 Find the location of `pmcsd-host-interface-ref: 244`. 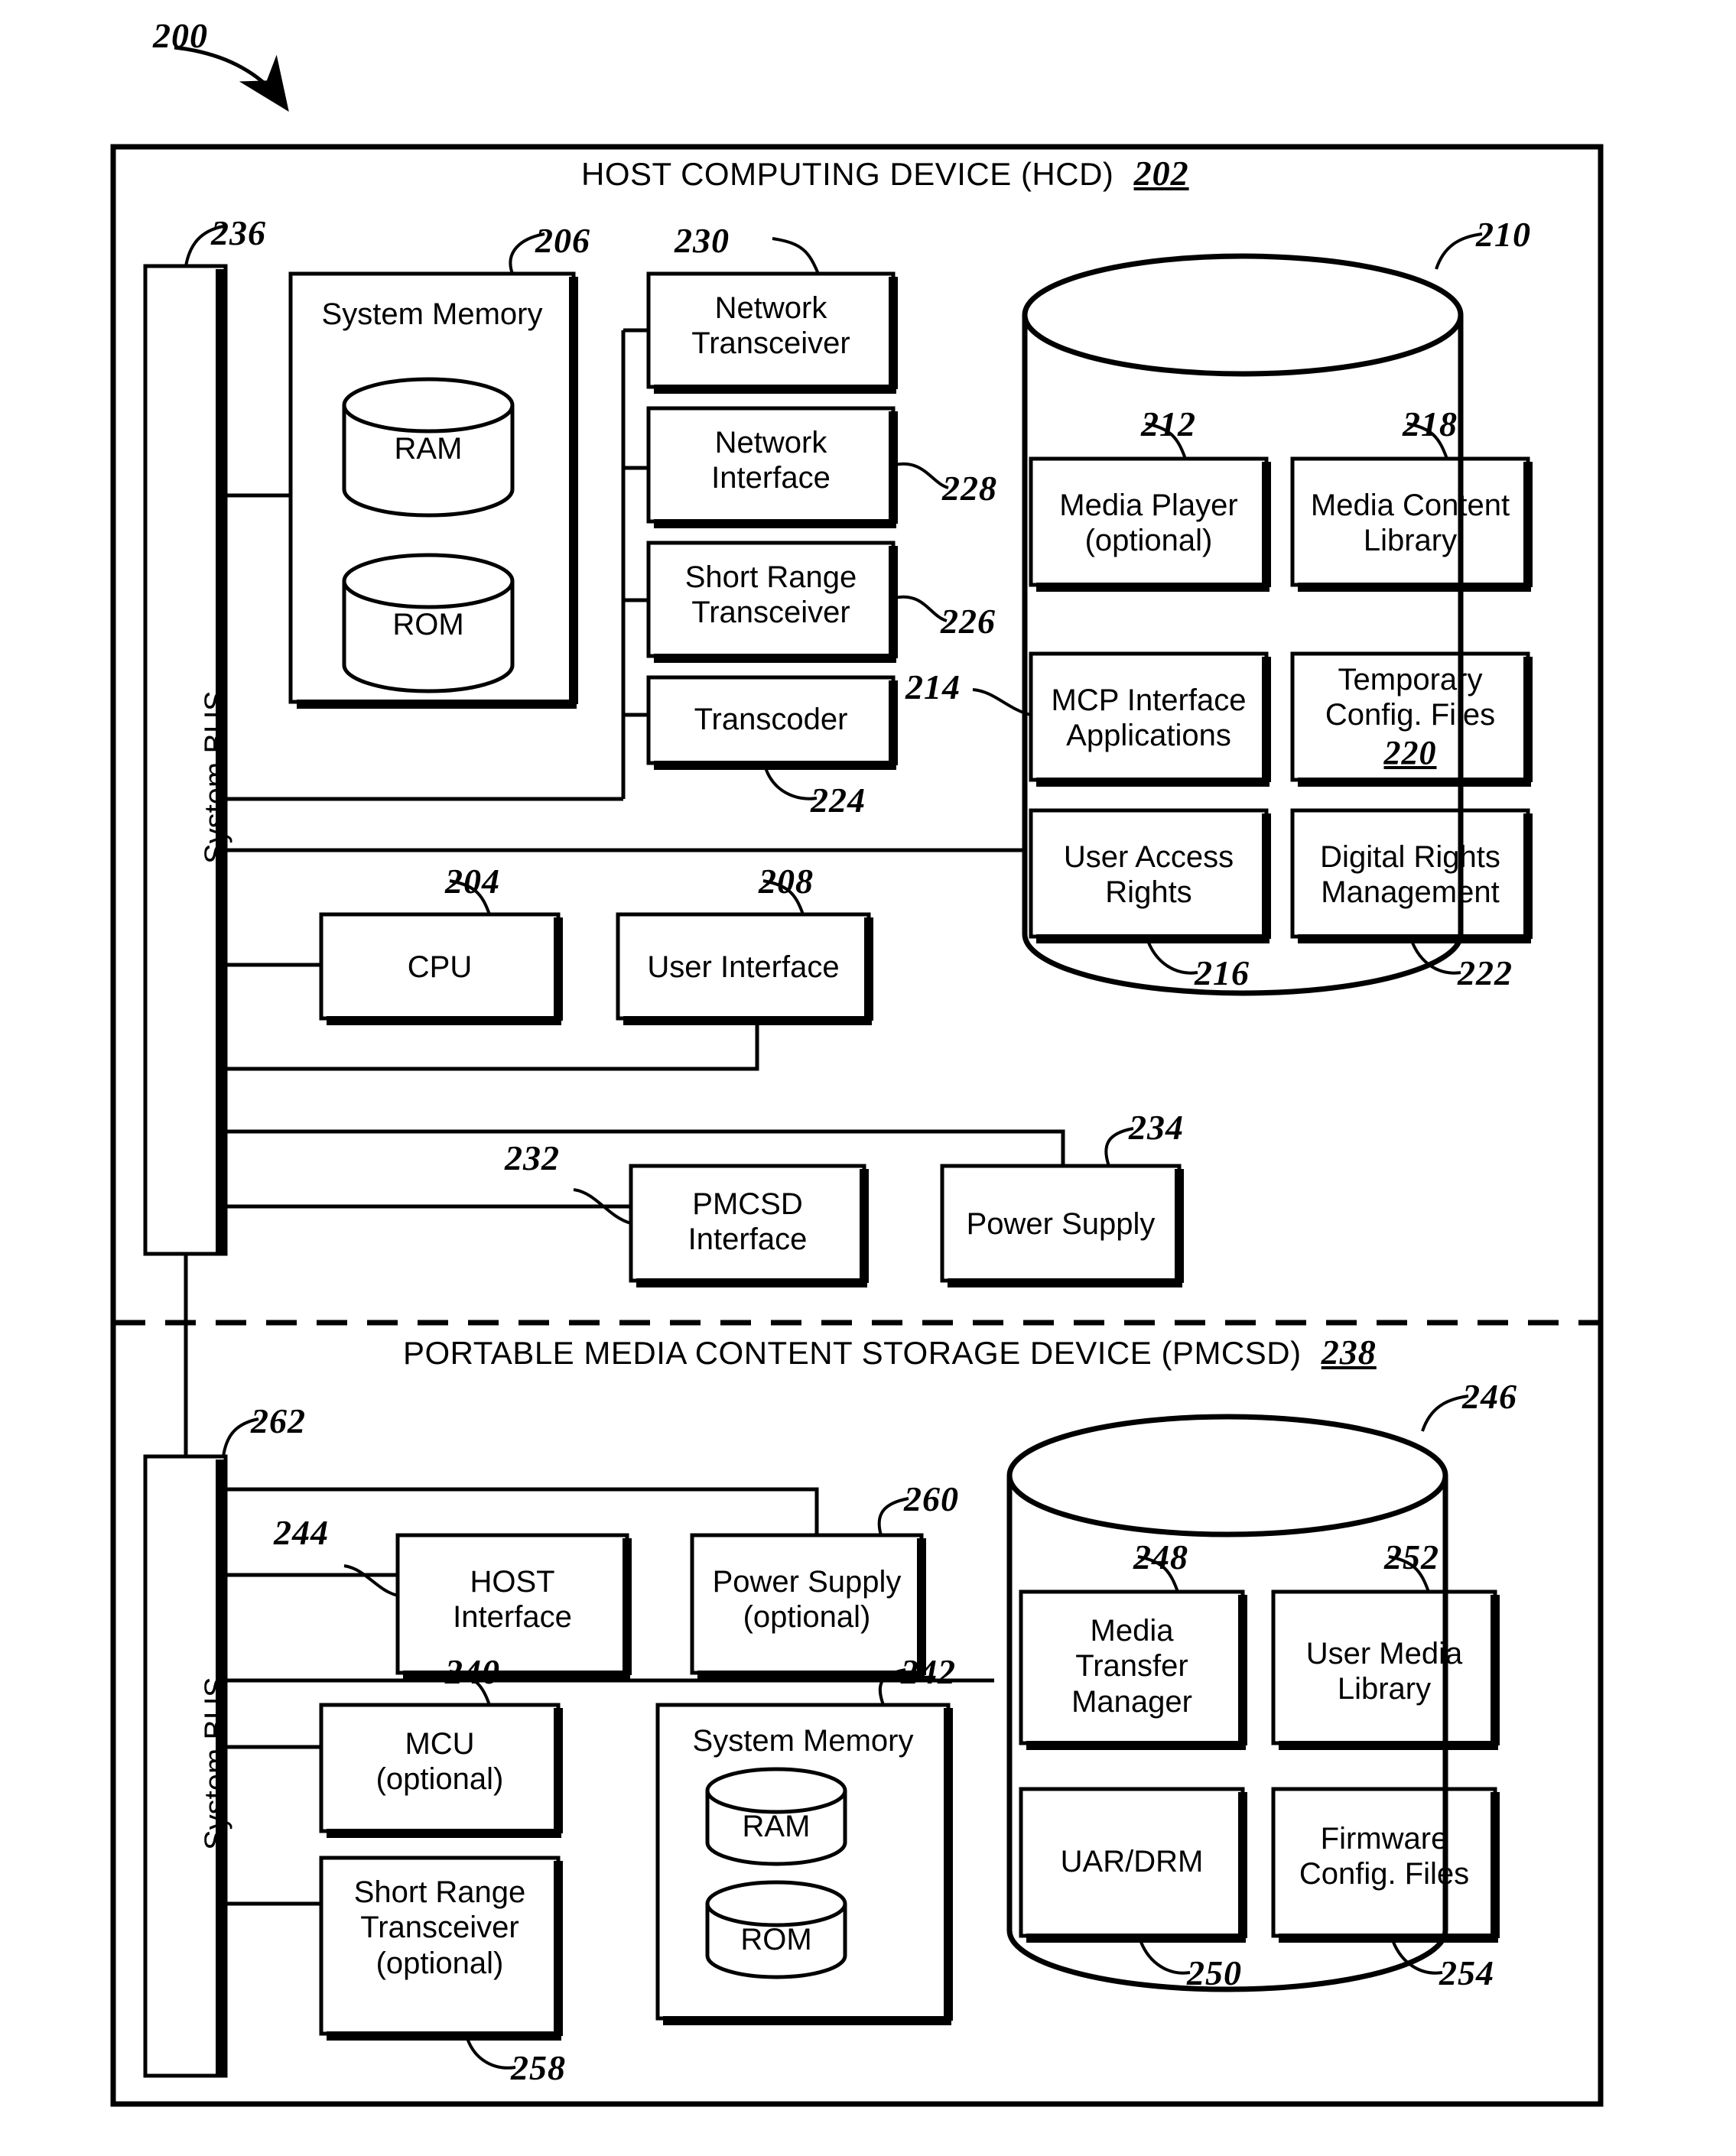

pmcsd-host-interface-ref: 244 is located at coordinates (301, 1532).